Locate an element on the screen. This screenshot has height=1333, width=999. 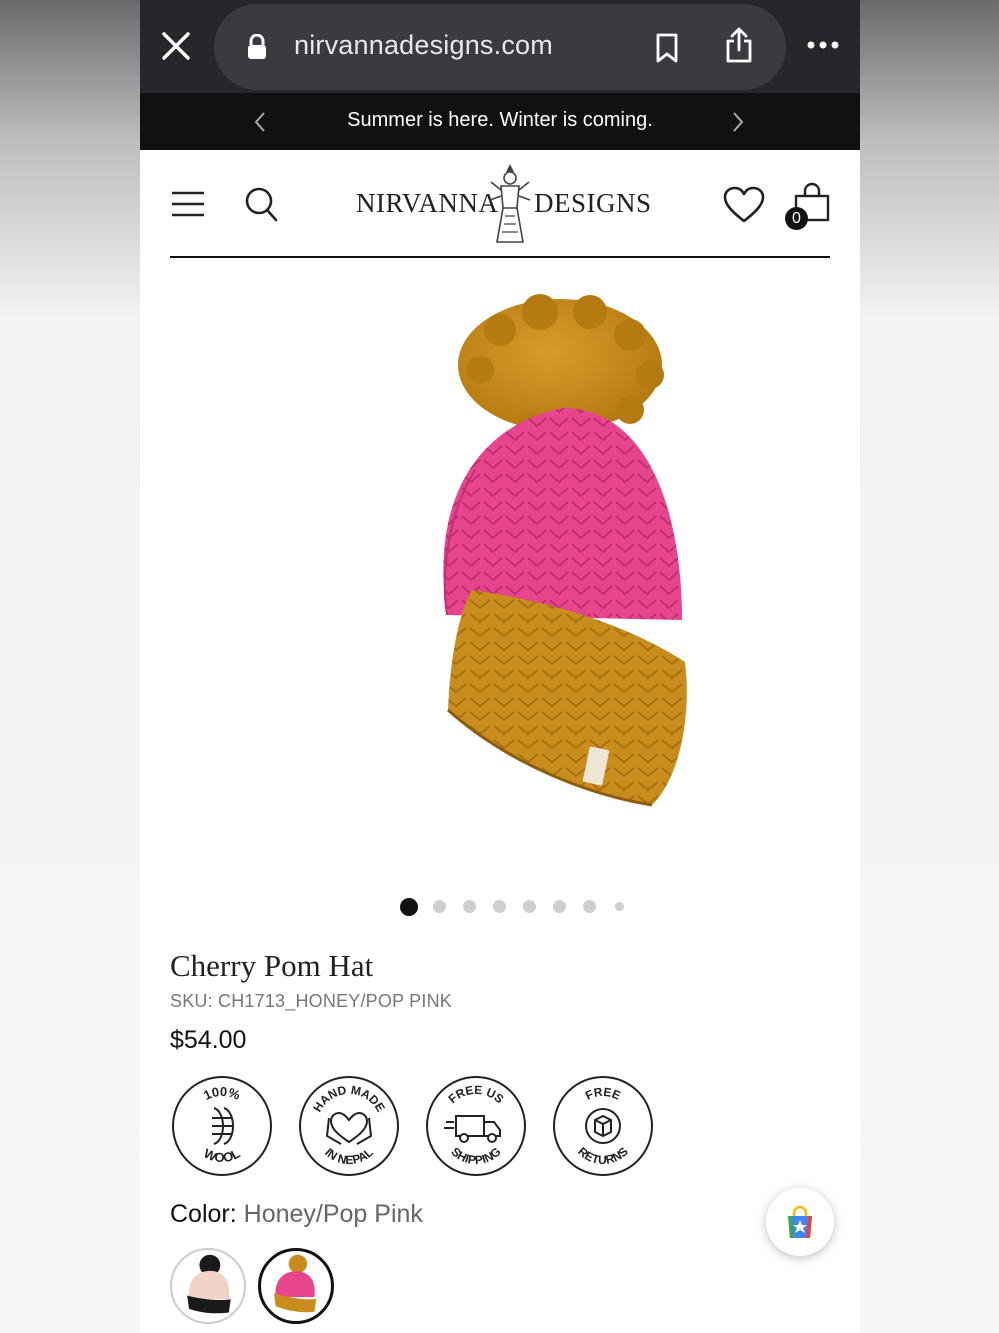
return-box-icon: FREE RETURNS is located at coordinates (603, 1126).